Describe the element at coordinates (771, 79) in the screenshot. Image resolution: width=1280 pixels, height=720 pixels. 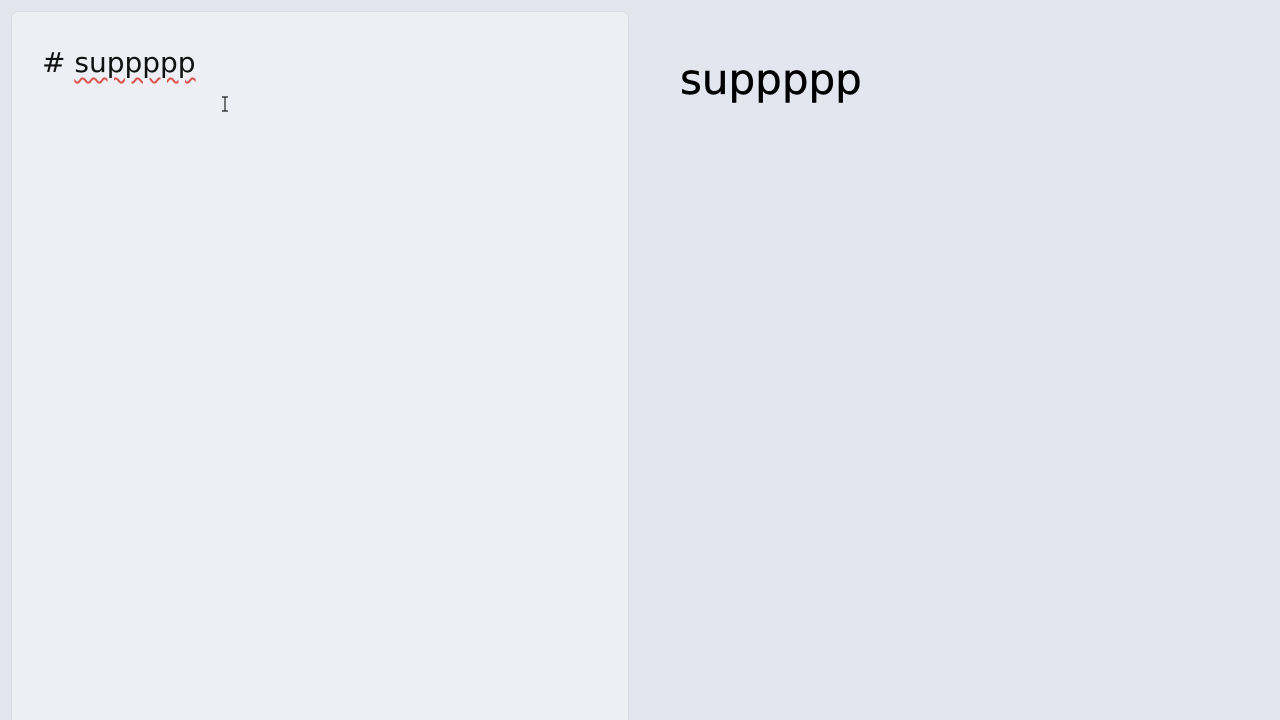
I see `preview-heading: suppppp` at that location.